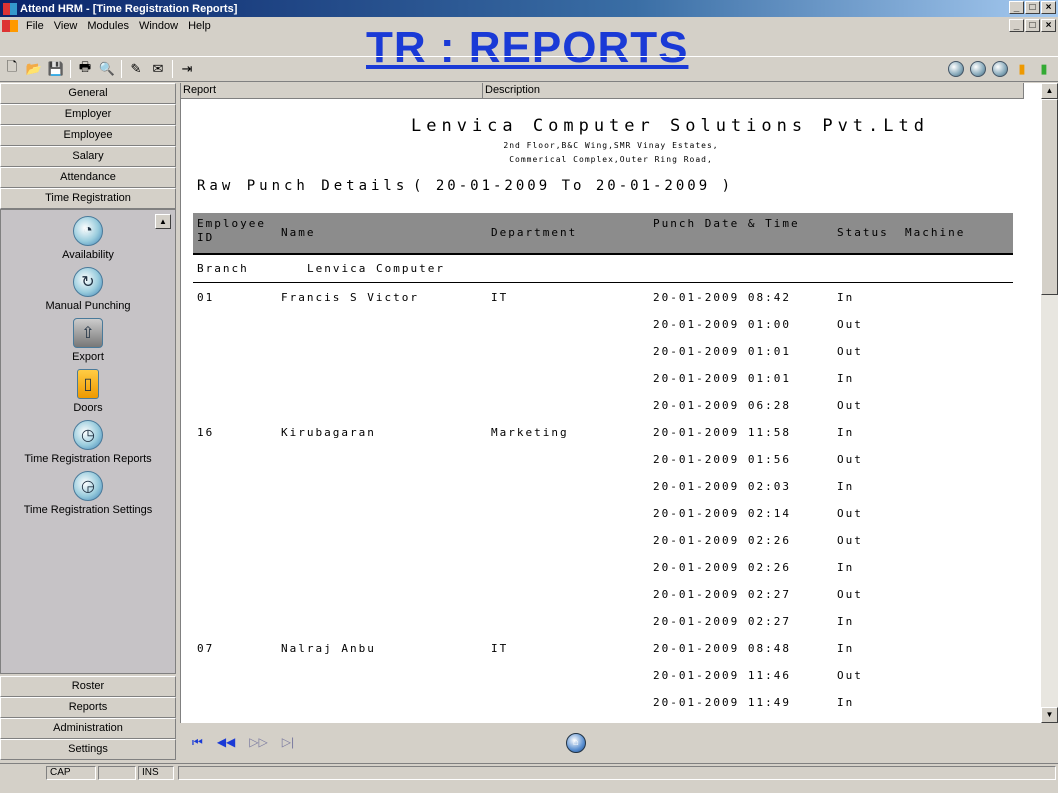  Describe the element at coordinates (753, 90) in the screenshot. I see `column-description: Description` at that location.